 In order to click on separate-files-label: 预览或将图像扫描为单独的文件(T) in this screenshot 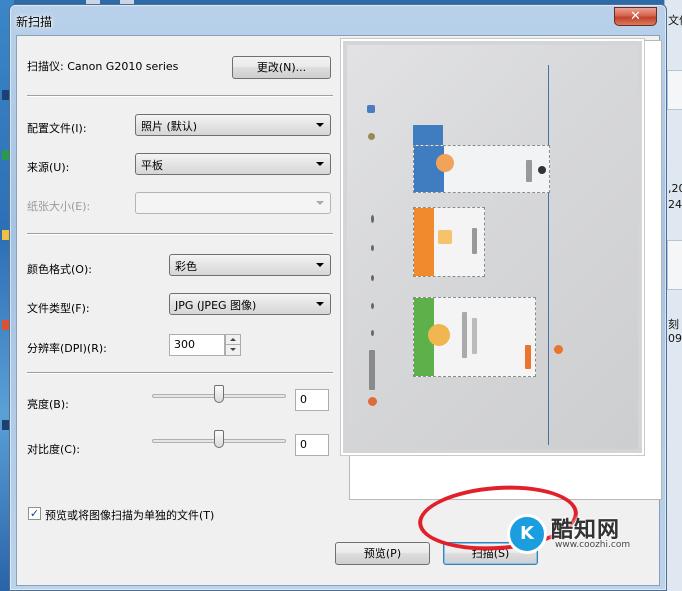, I will do `click(130, 515)`.